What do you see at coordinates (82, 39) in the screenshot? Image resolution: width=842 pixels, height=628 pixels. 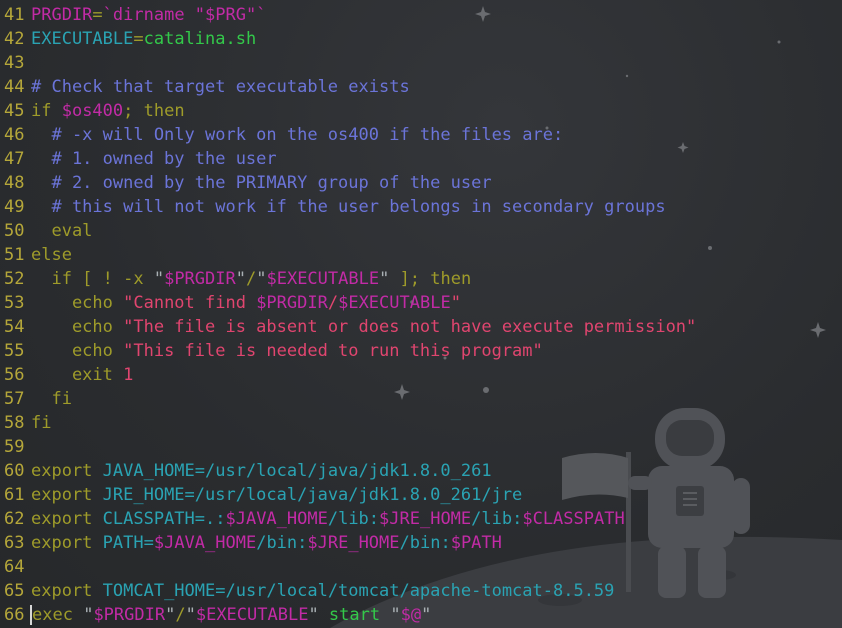 I see `code-token: EXECUTABLE` at bounding box center [82, 39].